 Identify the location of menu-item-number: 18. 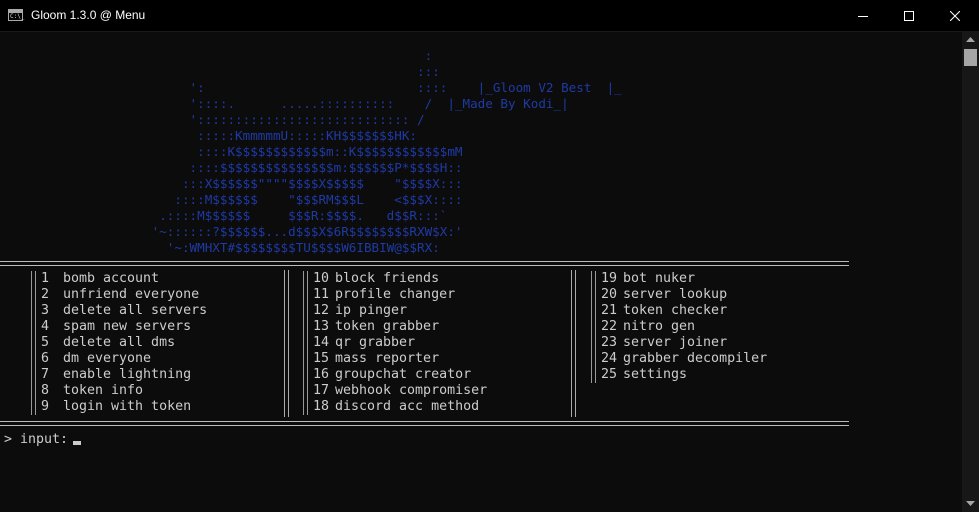
(321, 406).